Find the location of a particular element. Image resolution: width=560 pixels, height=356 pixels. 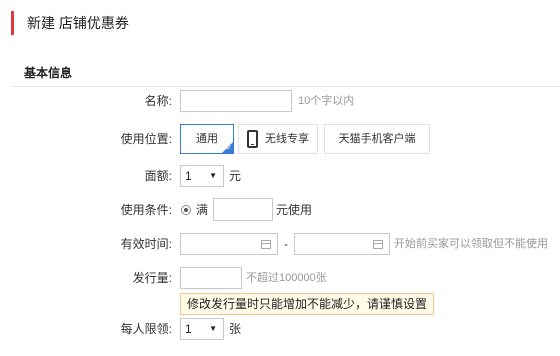

limit-label: 每人限领: is located at coordinates (146, 329).